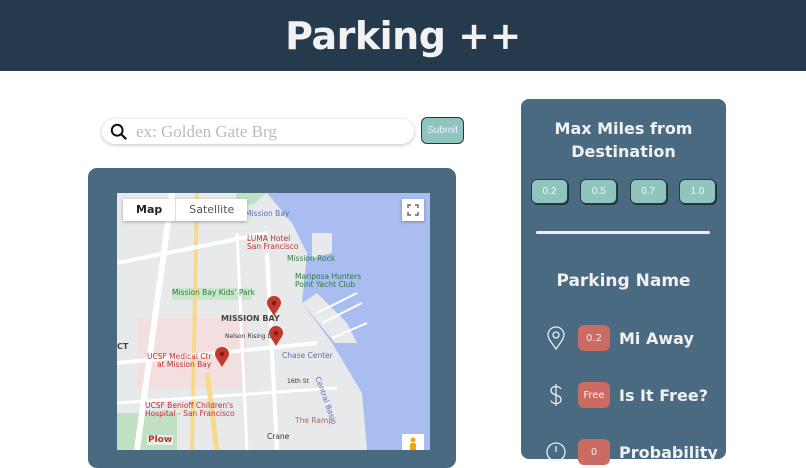  Describe the element at coordinates (149, 210) in the screenshot. I see `map-type-map-button: Map` at that location.